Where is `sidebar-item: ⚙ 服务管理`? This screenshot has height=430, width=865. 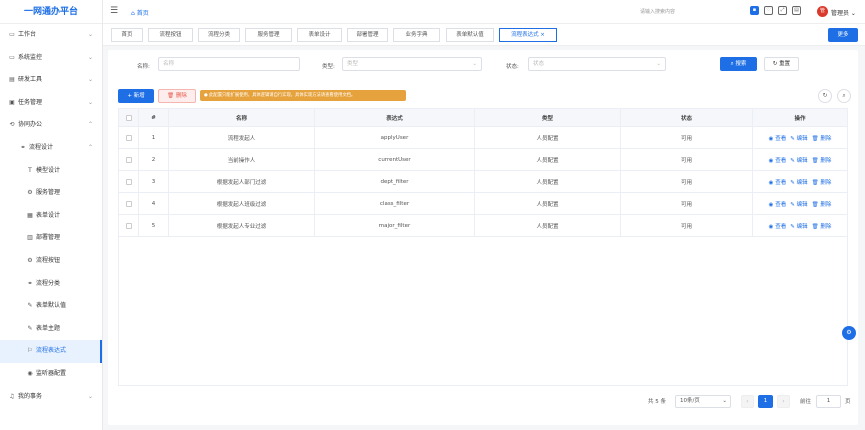 sidebar-item: ⚙ 服务管理 is located at coordinates (51, 193).